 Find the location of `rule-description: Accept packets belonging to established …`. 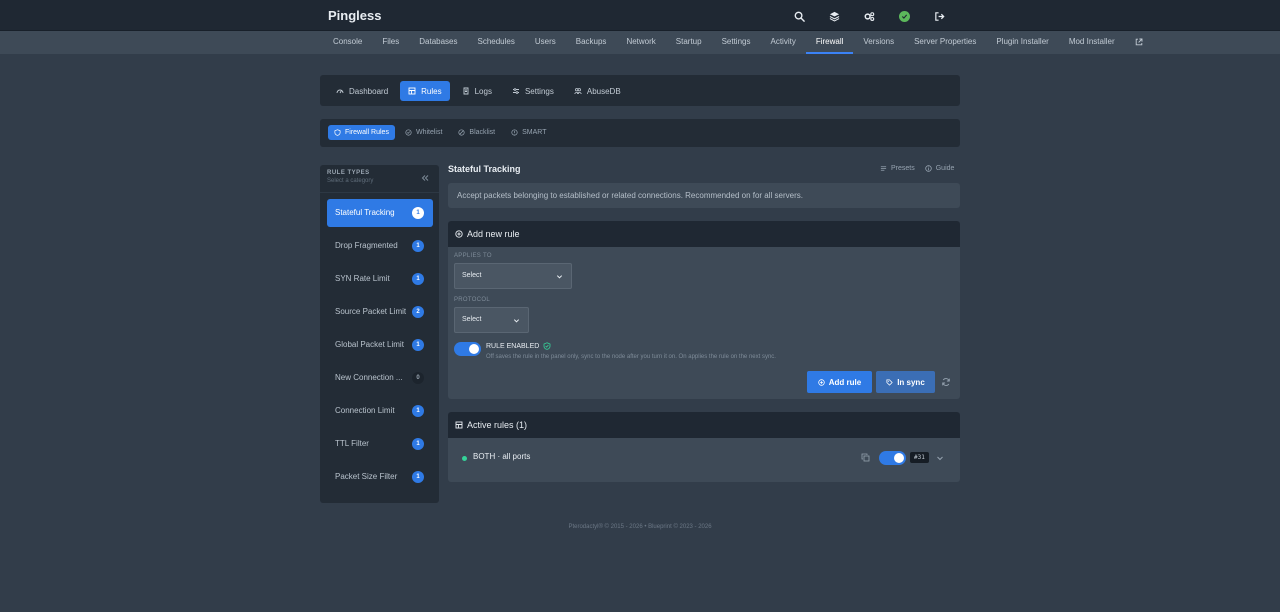

rule-description: Accept packets belonging to established … is located at coordinates (704, 195).